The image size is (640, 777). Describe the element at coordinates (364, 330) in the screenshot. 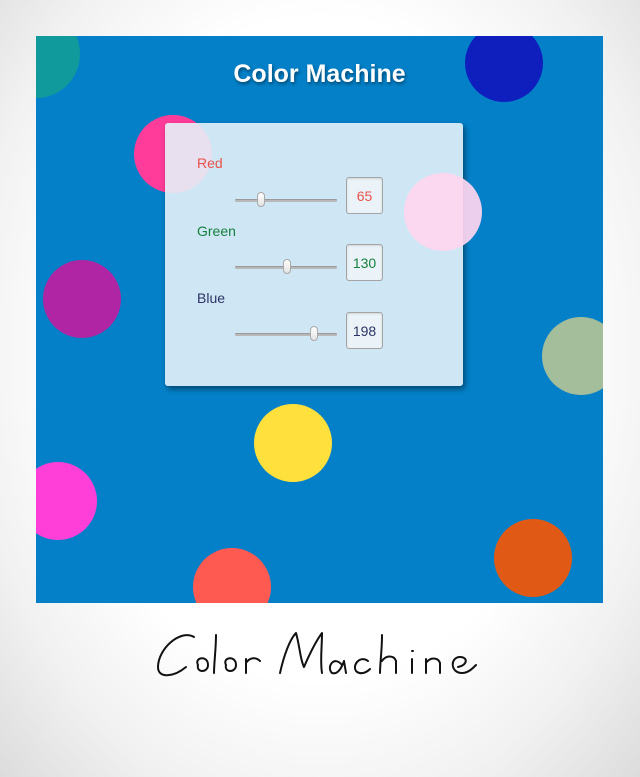

I see `blue-value-field: 198` at that location.